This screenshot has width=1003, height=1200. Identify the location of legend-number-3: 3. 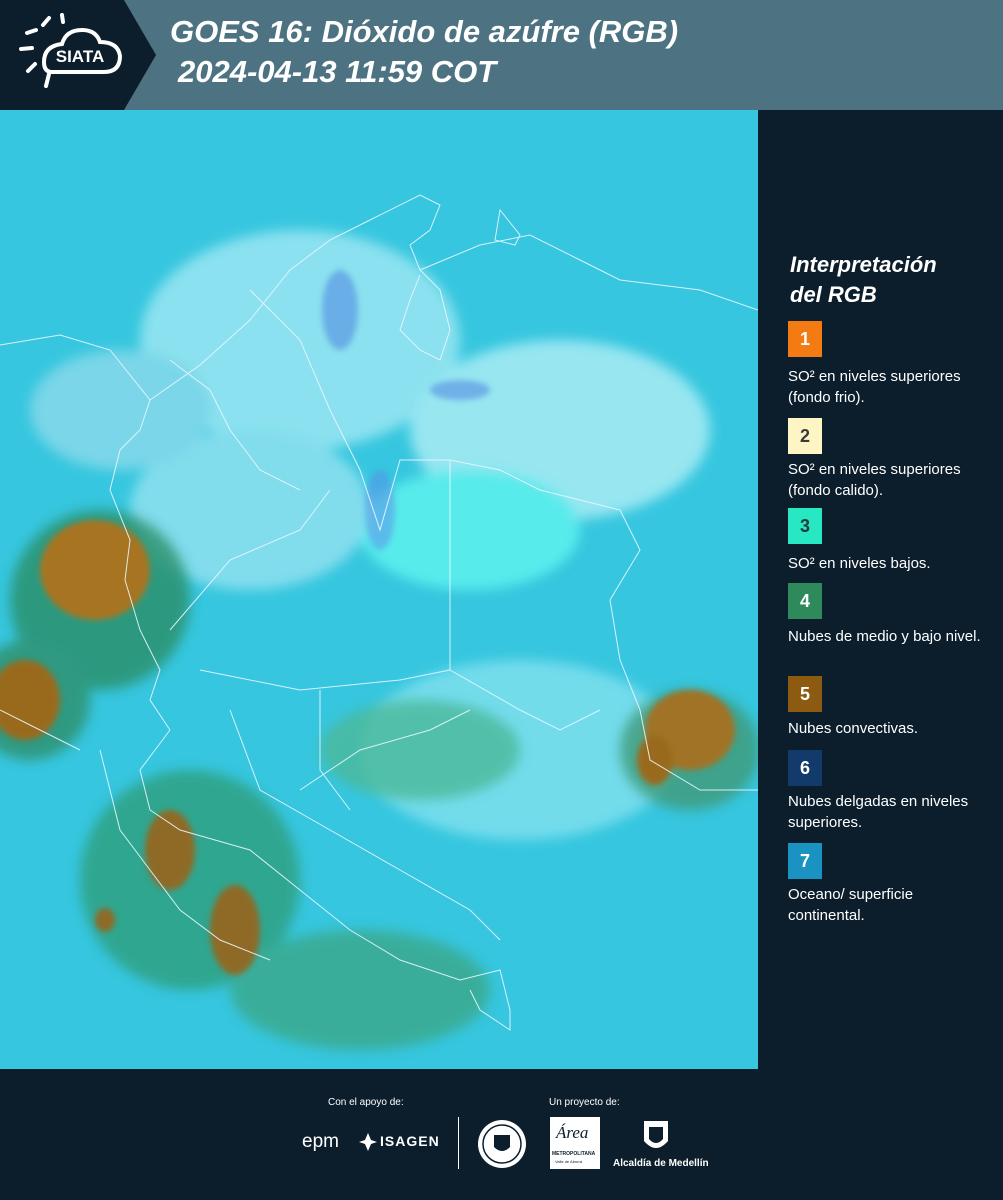
(804, 525).